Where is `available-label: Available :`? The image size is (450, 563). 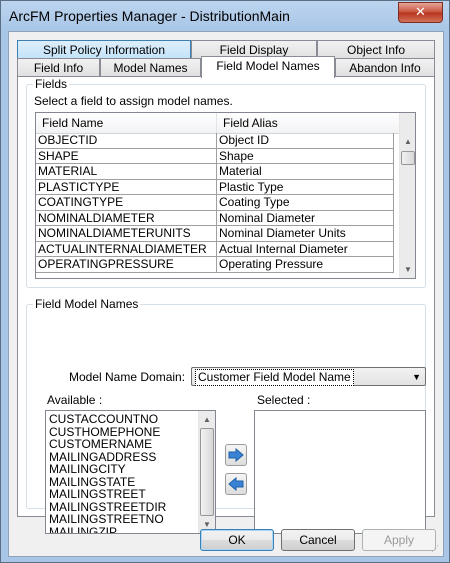
available-label: Available : is located at coordinates (75, 400).